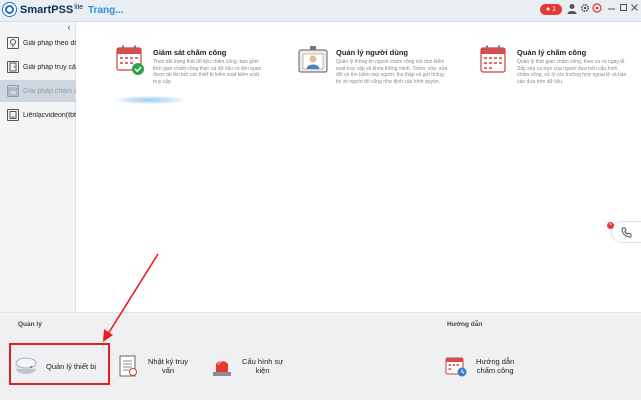  What do you see at coordinates (13, 43) in the screenshot?
I see `monitor-icon` at bounding box center [13, 43].